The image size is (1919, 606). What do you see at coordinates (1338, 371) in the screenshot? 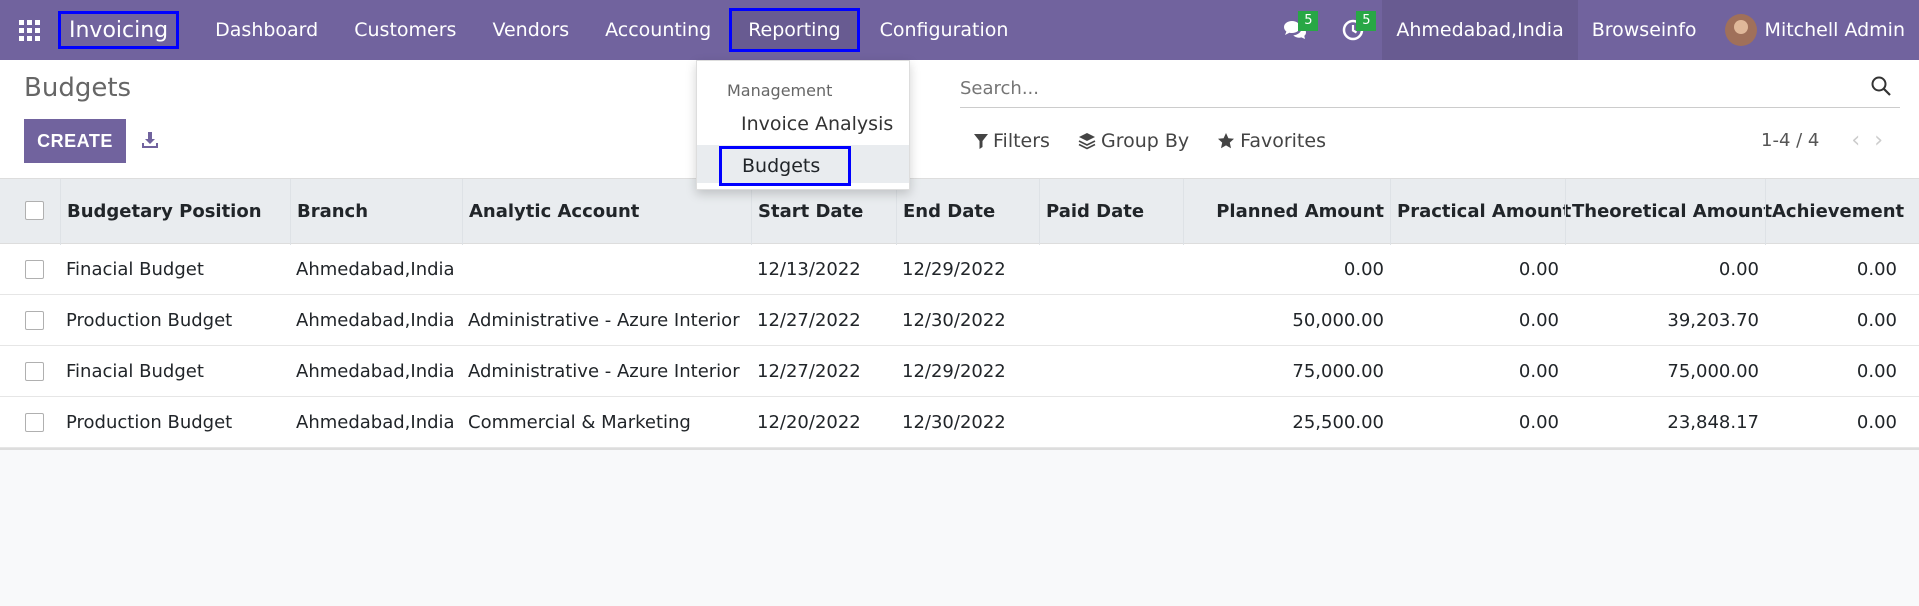
I see `cell-planned-amount: 75,000.00` at bounding box center [1338, 371].